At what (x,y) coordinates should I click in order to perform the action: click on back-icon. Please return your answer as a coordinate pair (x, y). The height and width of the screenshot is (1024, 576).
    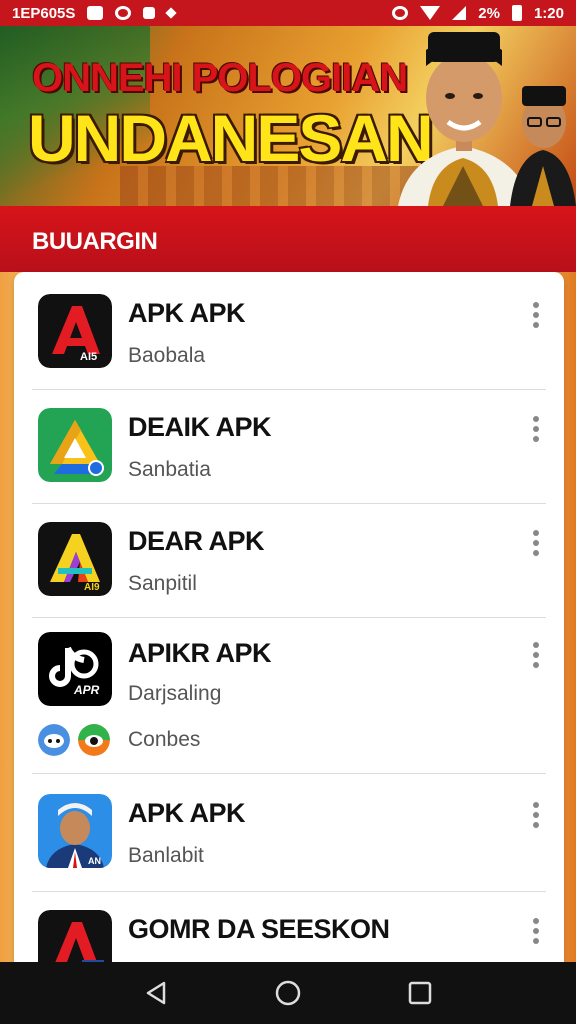
    Looking at the image, I should click on (156, 993).